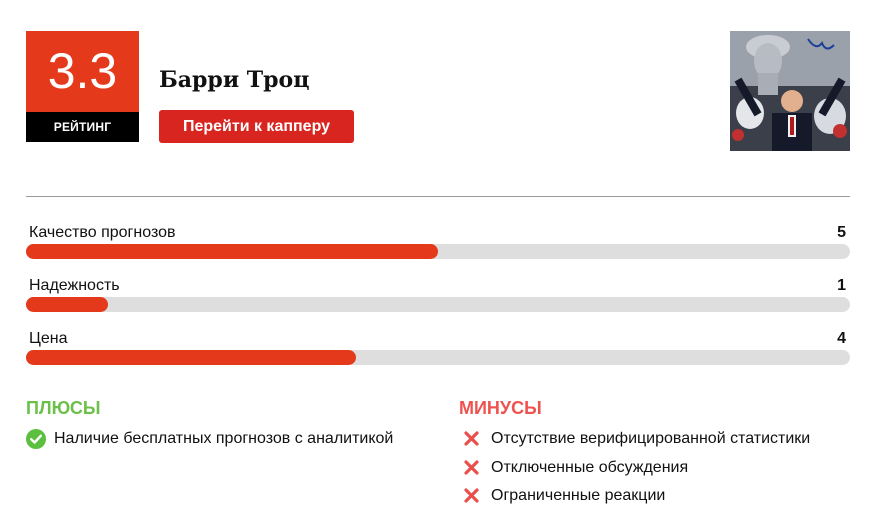  I want to click on metric-value: 4, so click(841, 338).